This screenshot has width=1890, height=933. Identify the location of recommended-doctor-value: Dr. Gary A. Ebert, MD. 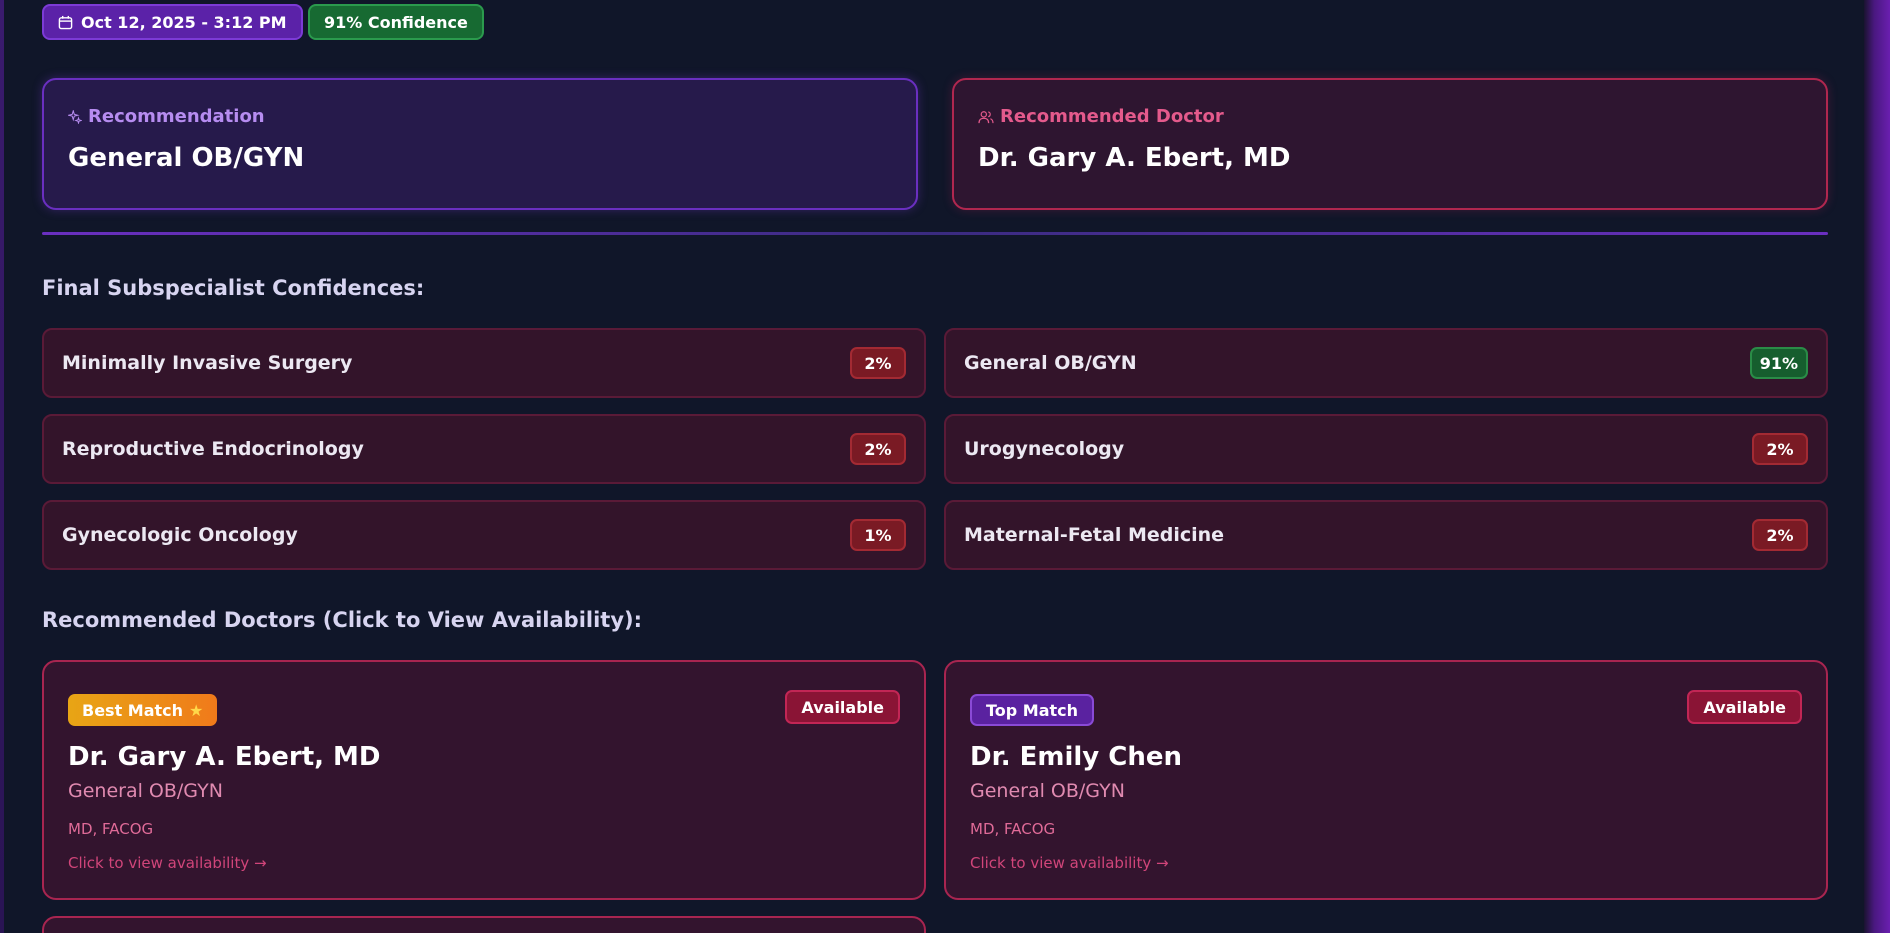
(1134, 158).